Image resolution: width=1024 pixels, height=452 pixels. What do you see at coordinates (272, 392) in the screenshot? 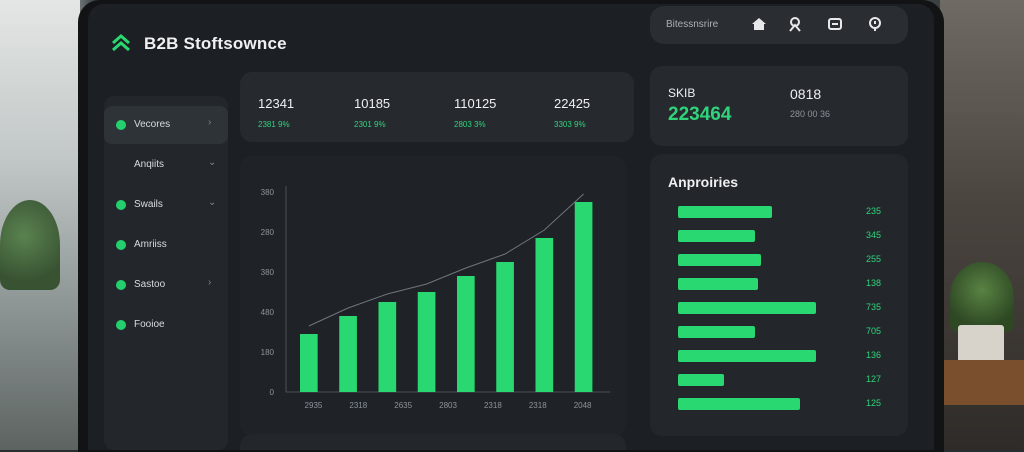
I see `y-tick-label: 0` at bounding box center [272, 392].